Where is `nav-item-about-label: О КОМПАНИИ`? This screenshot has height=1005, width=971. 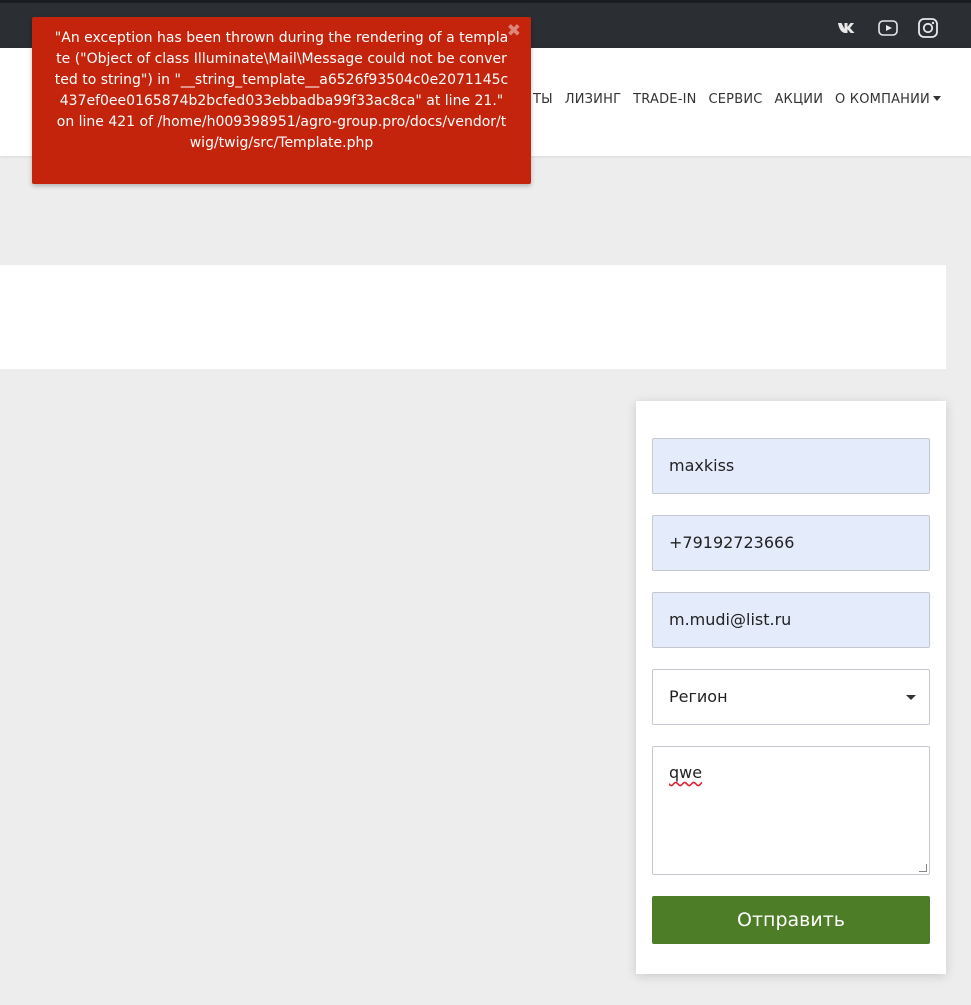 nav-item-about-label: О КОМПАНИИ is located at coordinates (882, 99).